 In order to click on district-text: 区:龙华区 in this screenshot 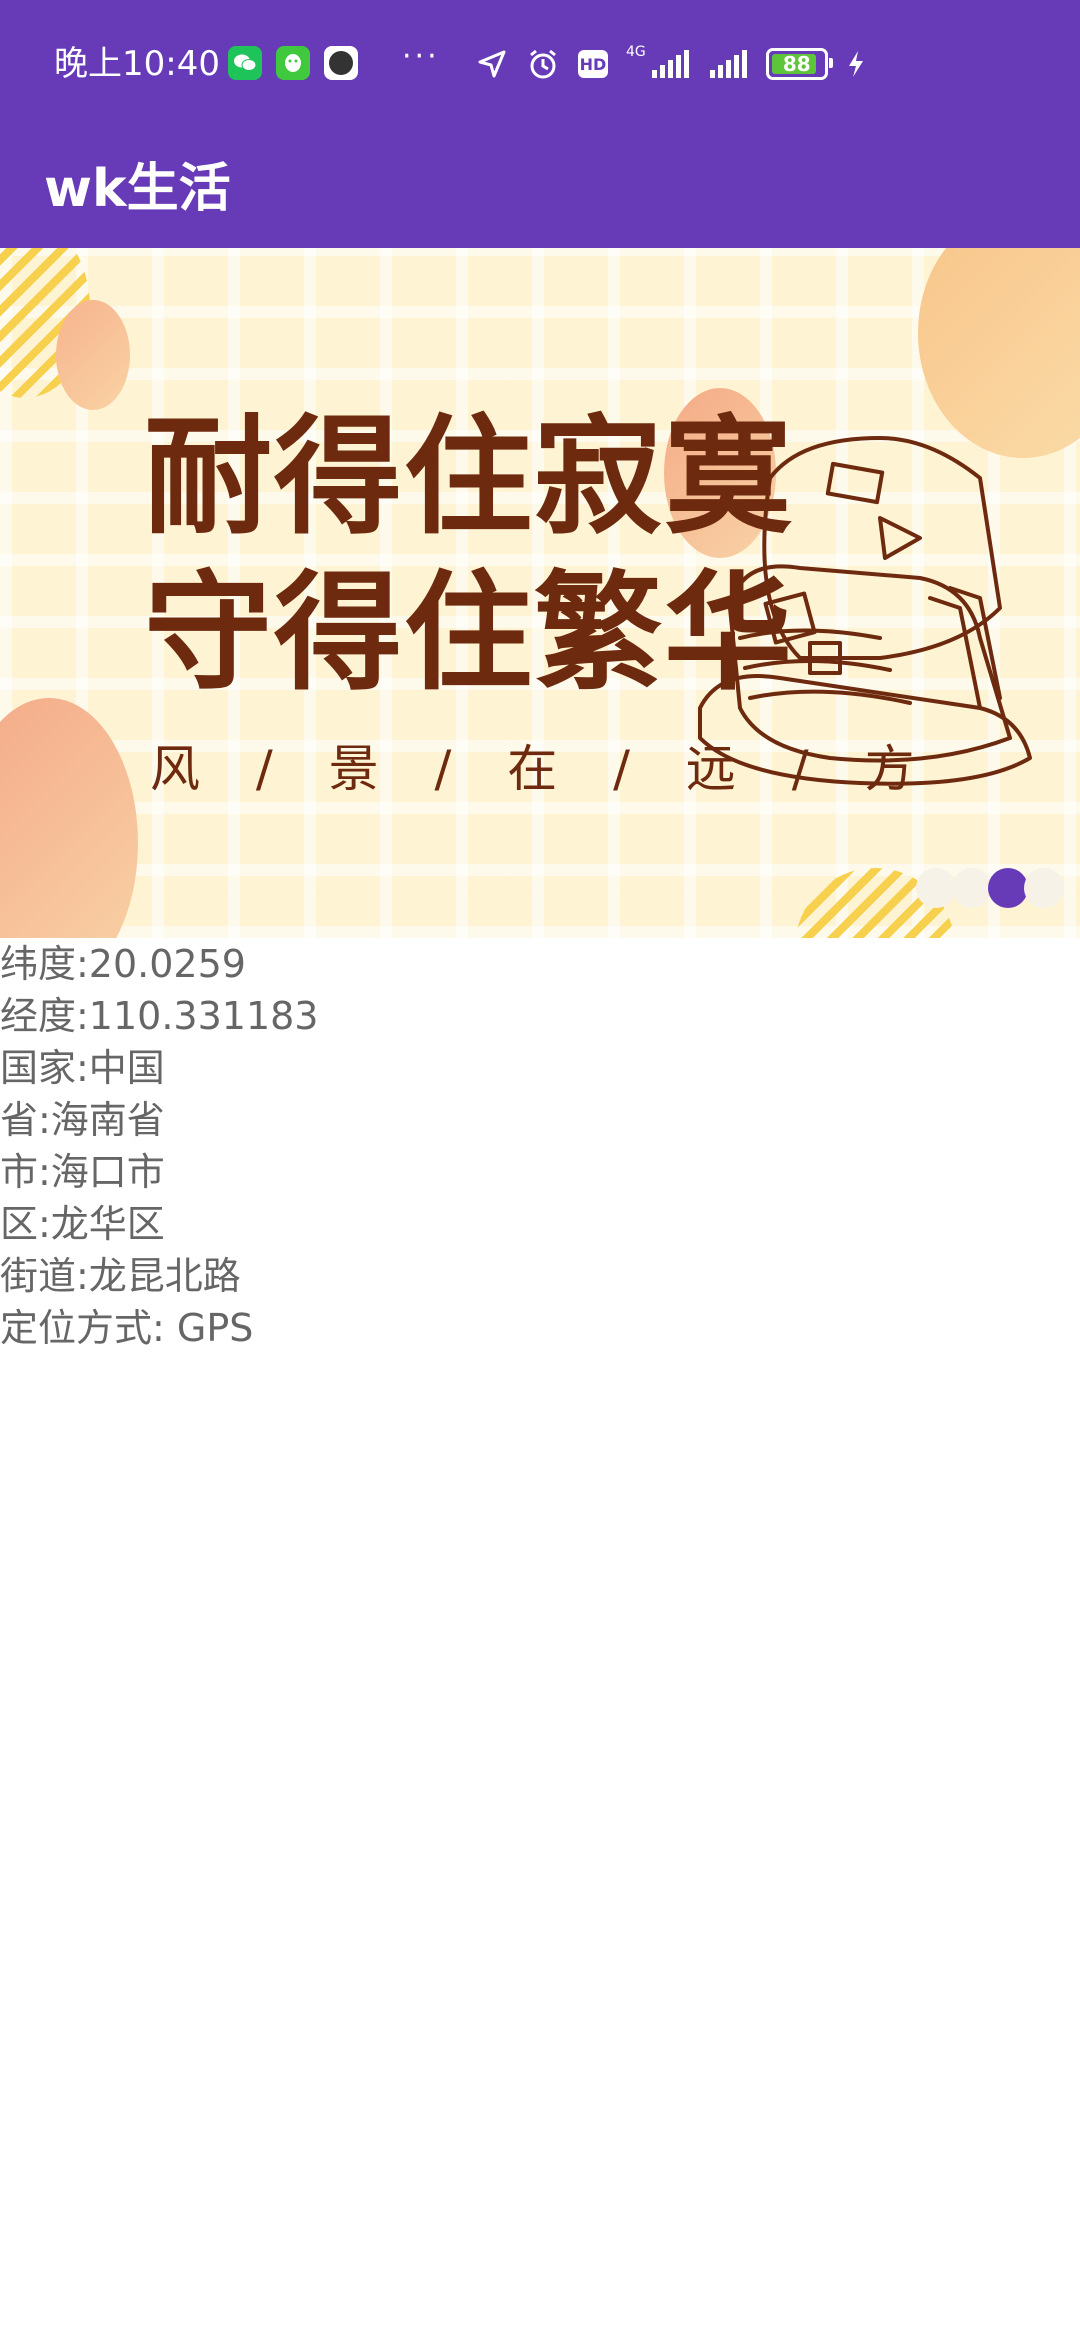, I will do `click(82, 1224)`.